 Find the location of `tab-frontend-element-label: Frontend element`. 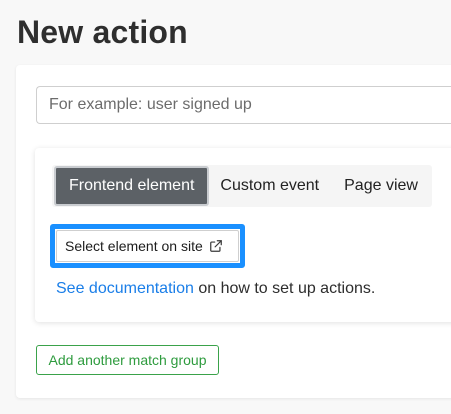

tab-frontend-element-label: Frontend element is located at coordinates (132, 185).